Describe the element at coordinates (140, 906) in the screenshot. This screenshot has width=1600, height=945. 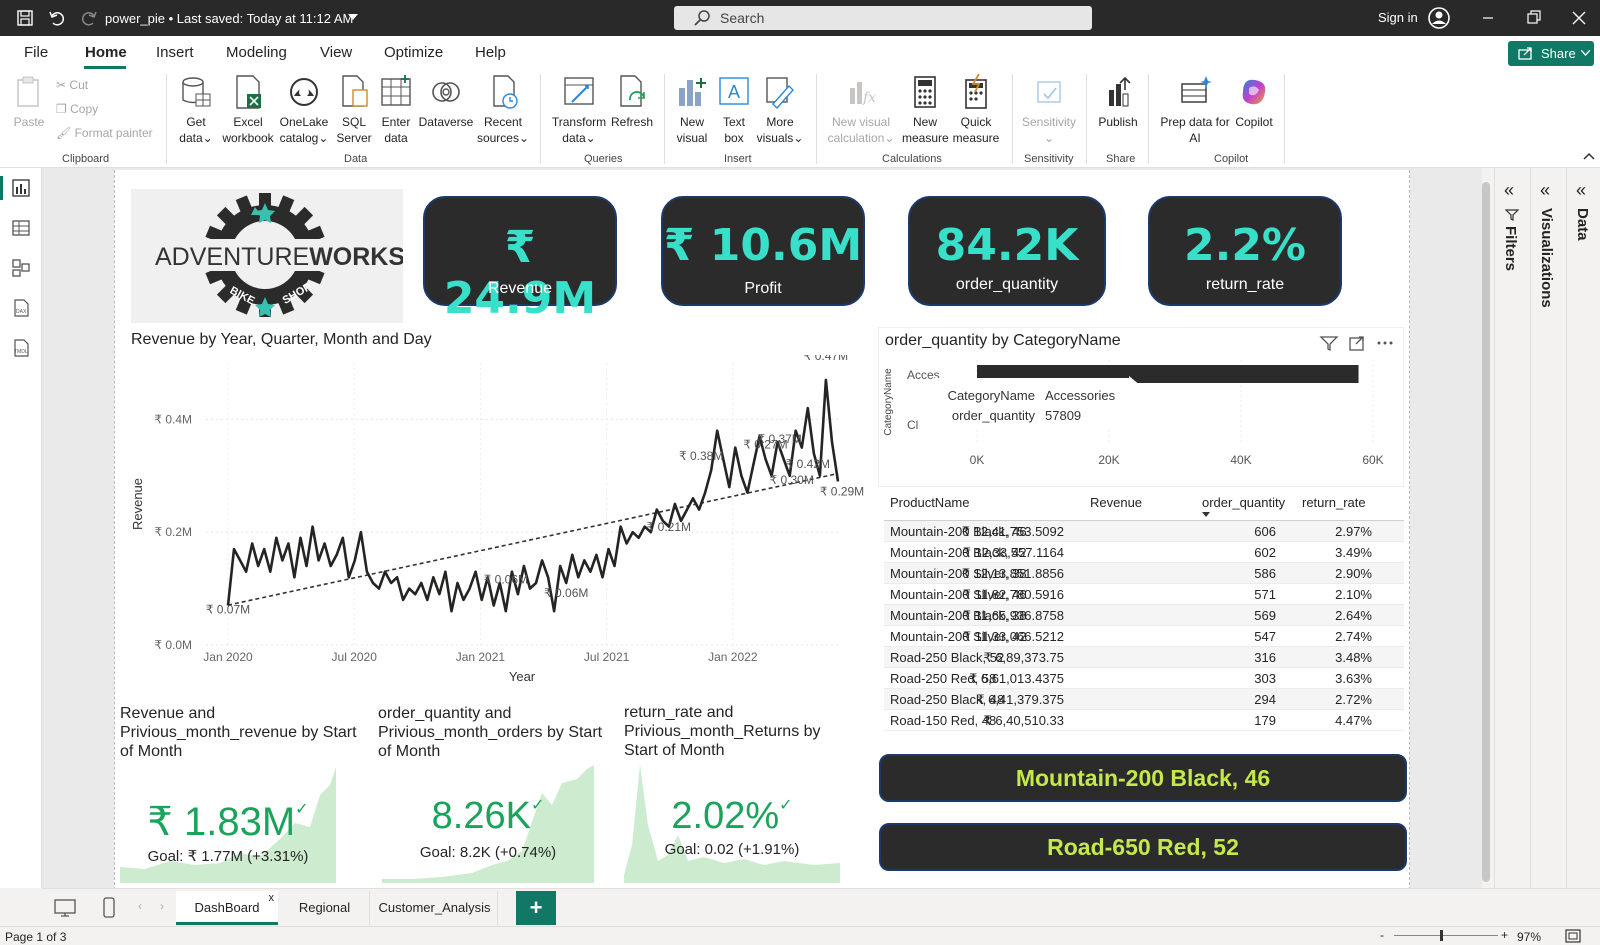
I see `previous-page-icon: ‹` at that location.